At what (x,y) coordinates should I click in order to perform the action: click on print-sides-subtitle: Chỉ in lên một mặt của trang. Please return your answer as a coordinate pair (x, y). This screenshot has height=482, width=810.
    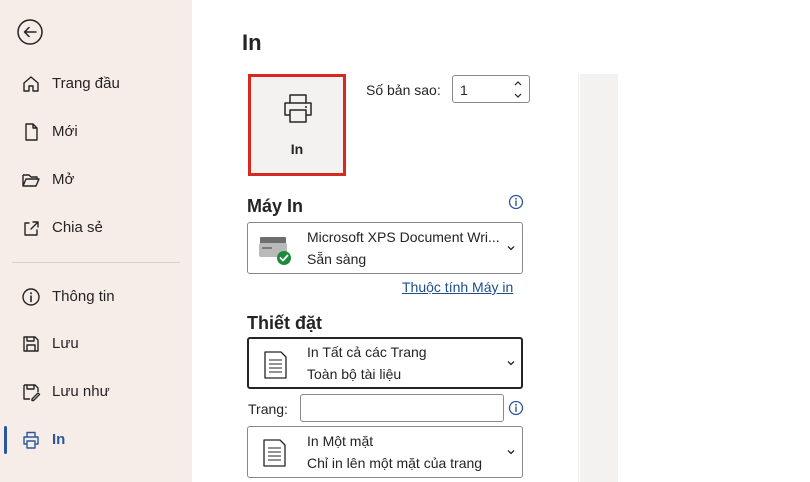
    Looking at the image, I should click on (395, 463).